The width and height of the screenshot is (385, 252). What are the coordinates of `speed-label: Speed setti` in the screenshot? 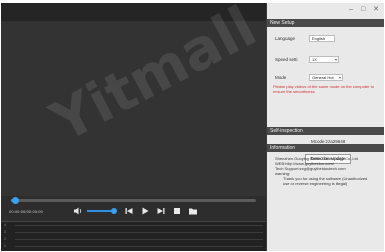 It's located at (286, 59).